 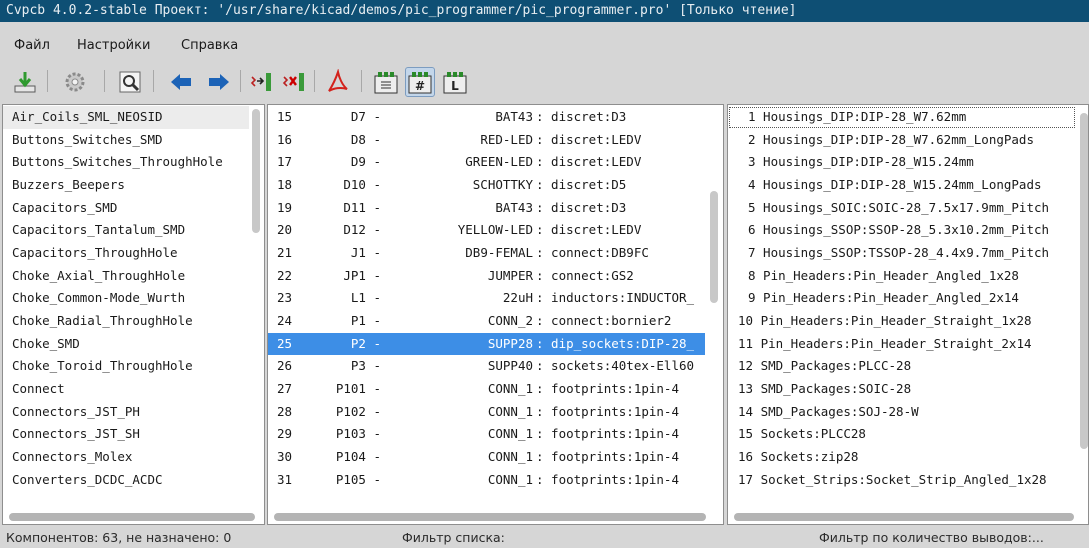 What do you see at coordinates (365, 366) in the screenshot?
I see `component-reference: P3 -` at bounding box center [365, 366].